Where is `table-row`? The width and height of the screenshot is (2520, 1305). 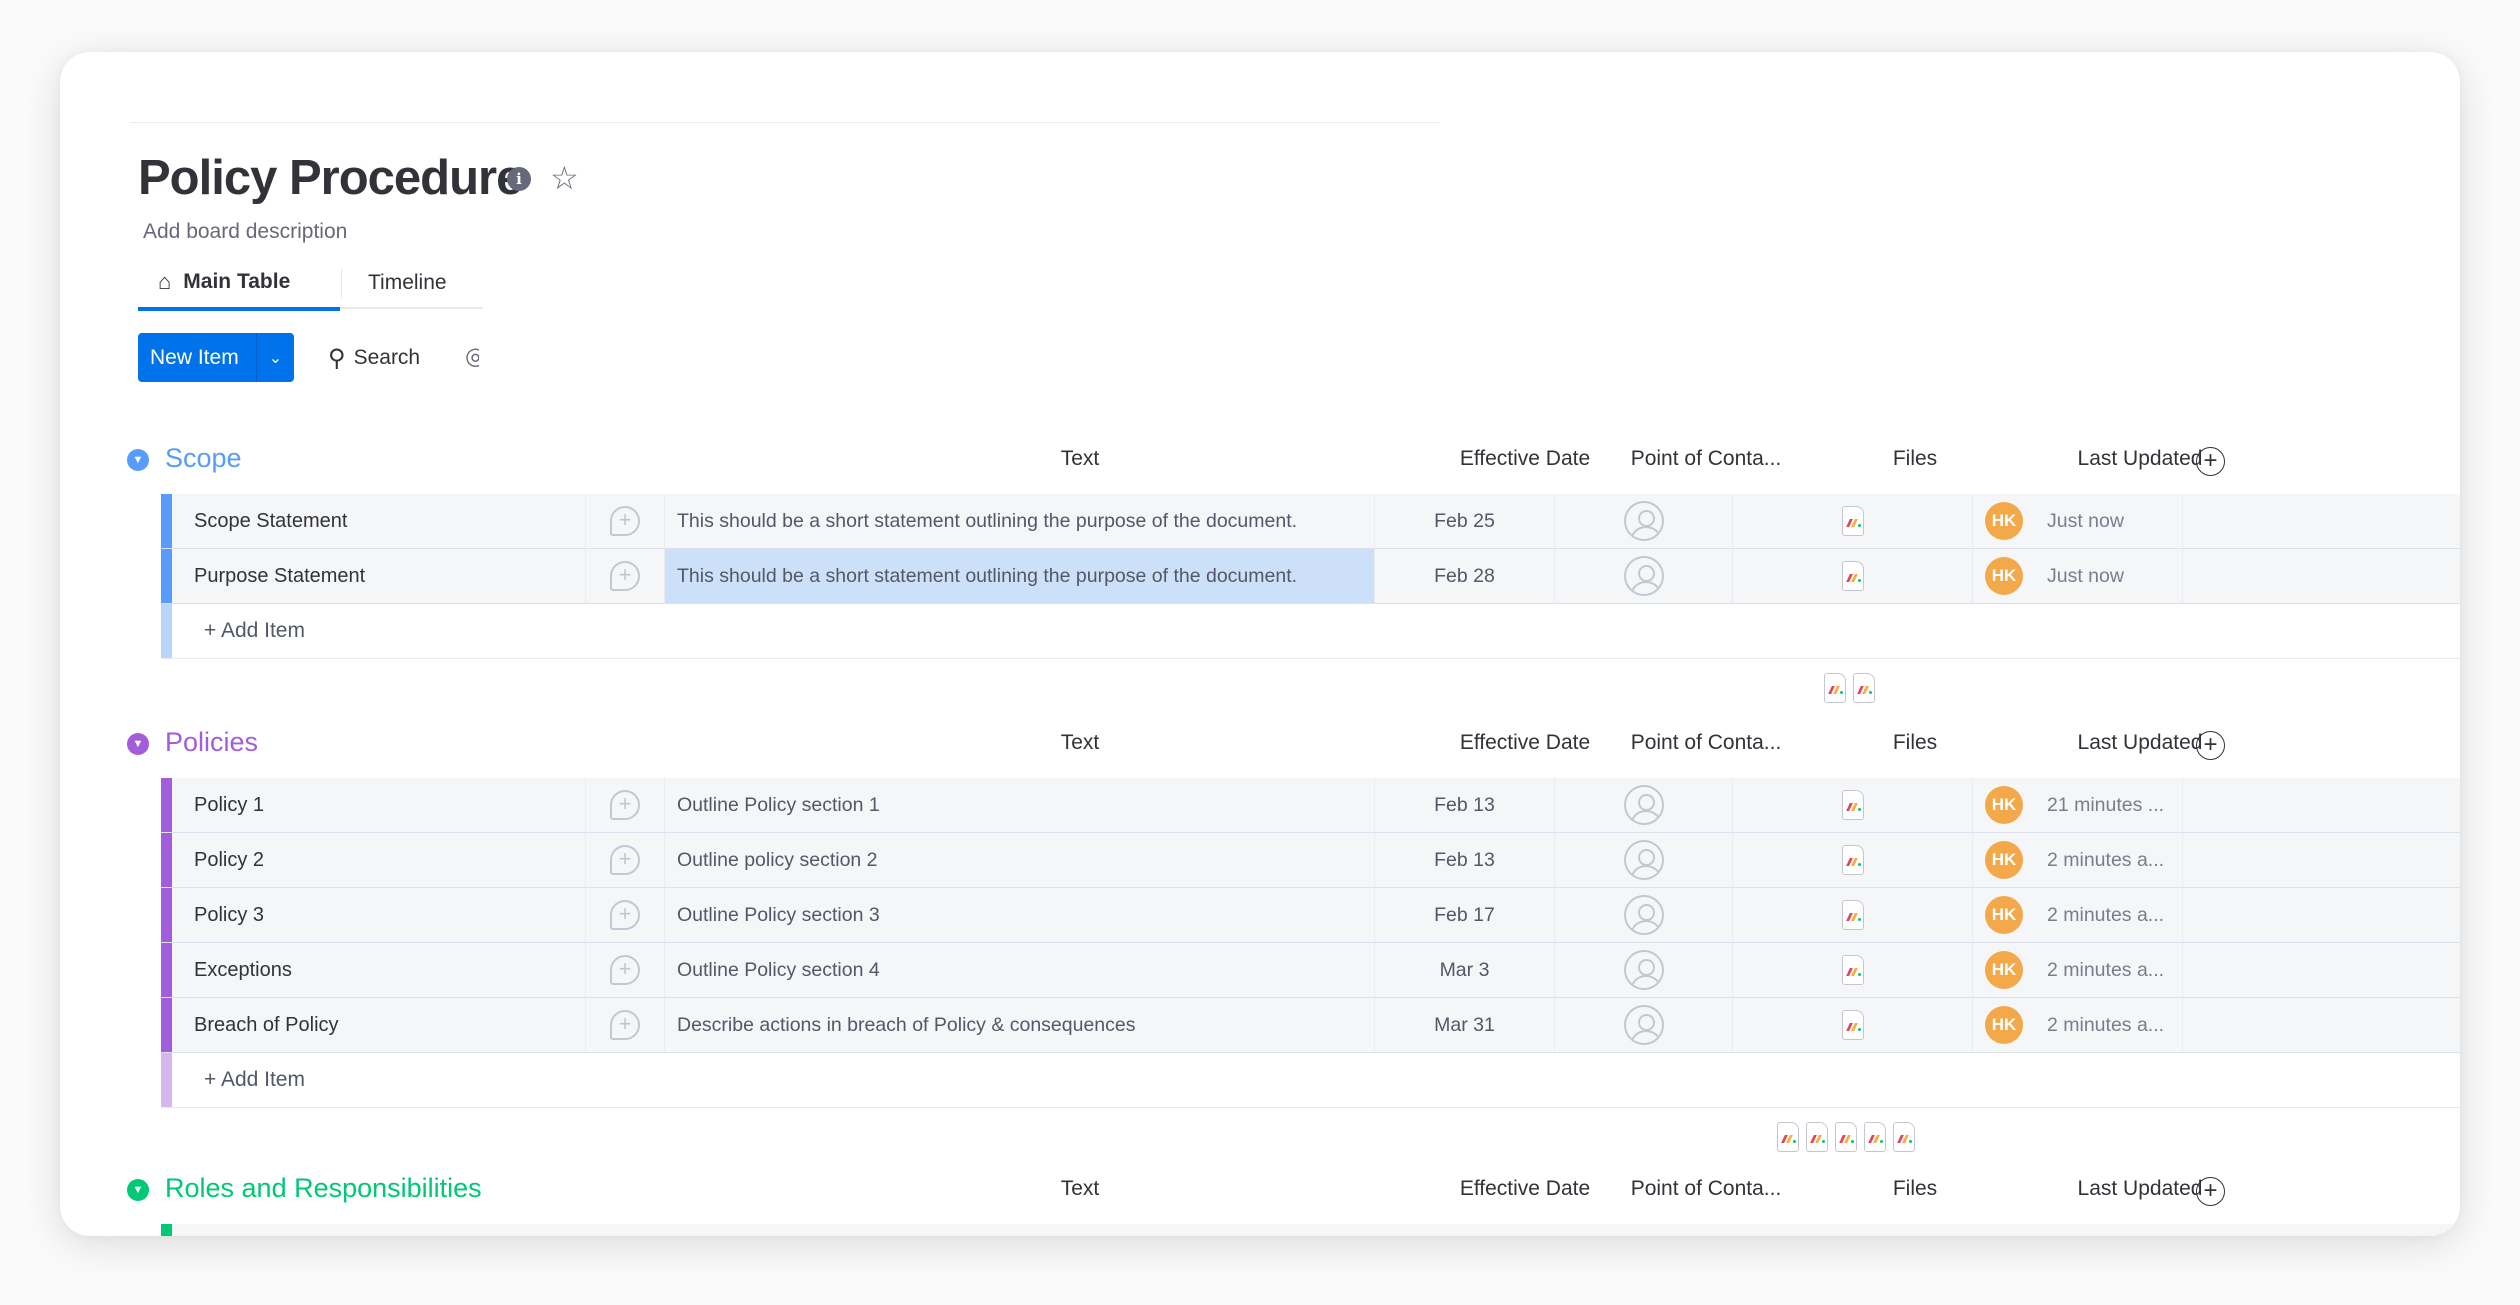
table-row is located at coordinates (1310, 1230).